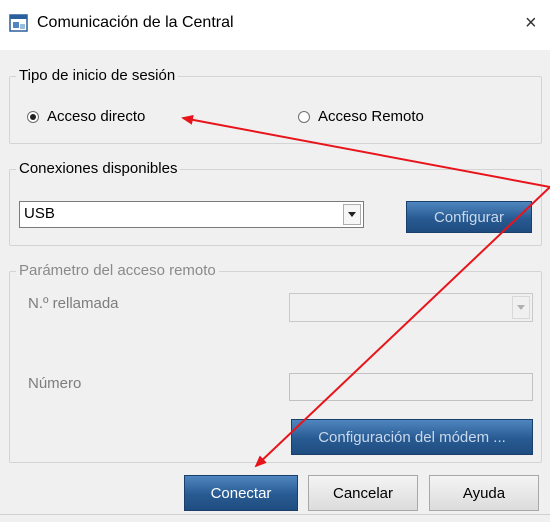  I want to click on cancel-button: Cancelar, so click(363, 493).